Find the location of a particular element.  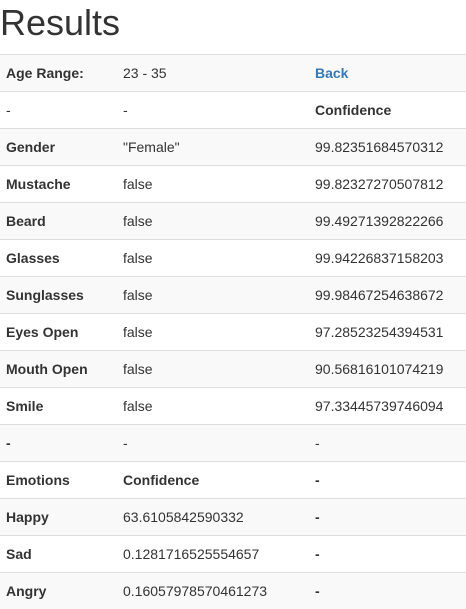

attributes-header-row: - - Confidence is located at coordinates (233, 110).